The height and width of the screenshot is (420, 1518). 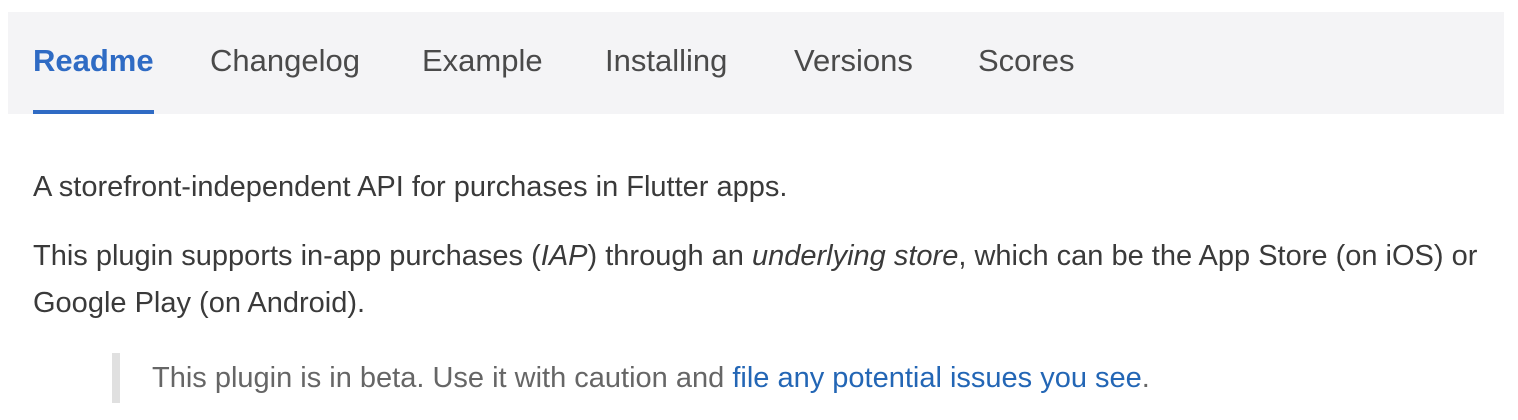 I want to click on tab-readme: Readme, so click(x=93, y=63).